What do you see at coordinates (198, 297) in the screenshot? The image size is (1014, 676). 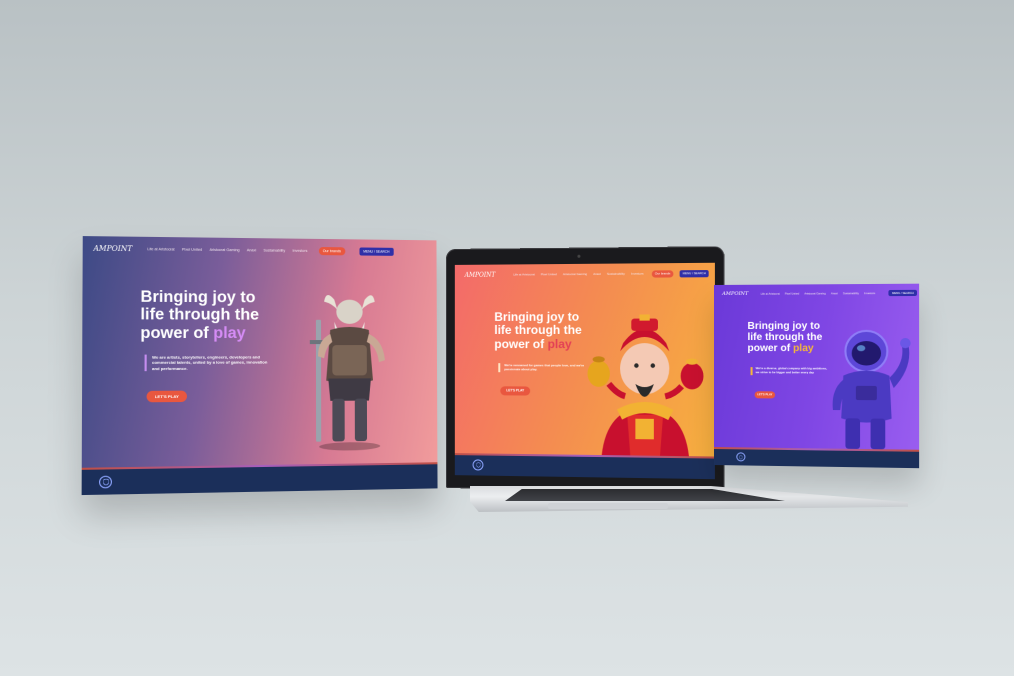 I see `headline-line-1: Bringing joy to` at bounding box center [198, 297].